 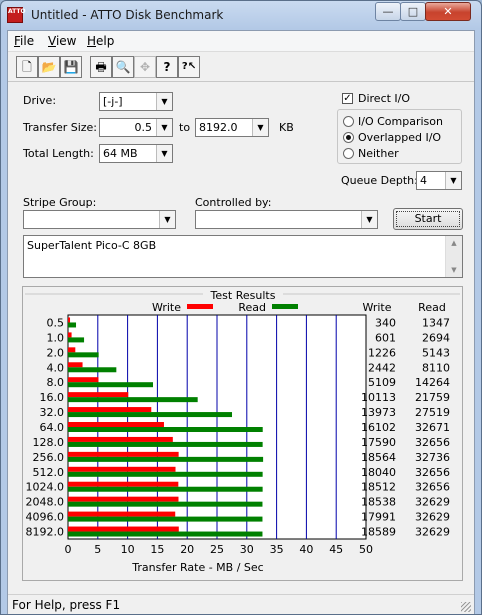 What do you see at coordinates (56, 382) in the screenshot?
I see `y-tick-label: 8.0` at bounding box center [56, 382].